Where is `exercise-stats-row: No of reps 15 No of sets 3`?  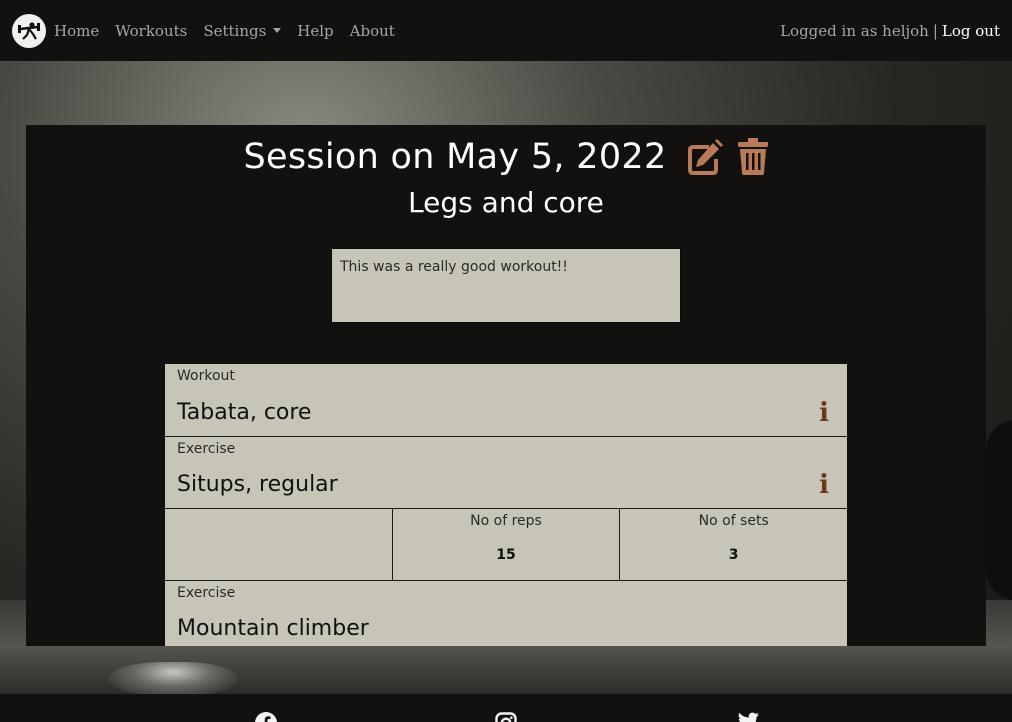 exercise-stats-row: No of reps 15 No of sets 3 is located at coordinates (506, 545).